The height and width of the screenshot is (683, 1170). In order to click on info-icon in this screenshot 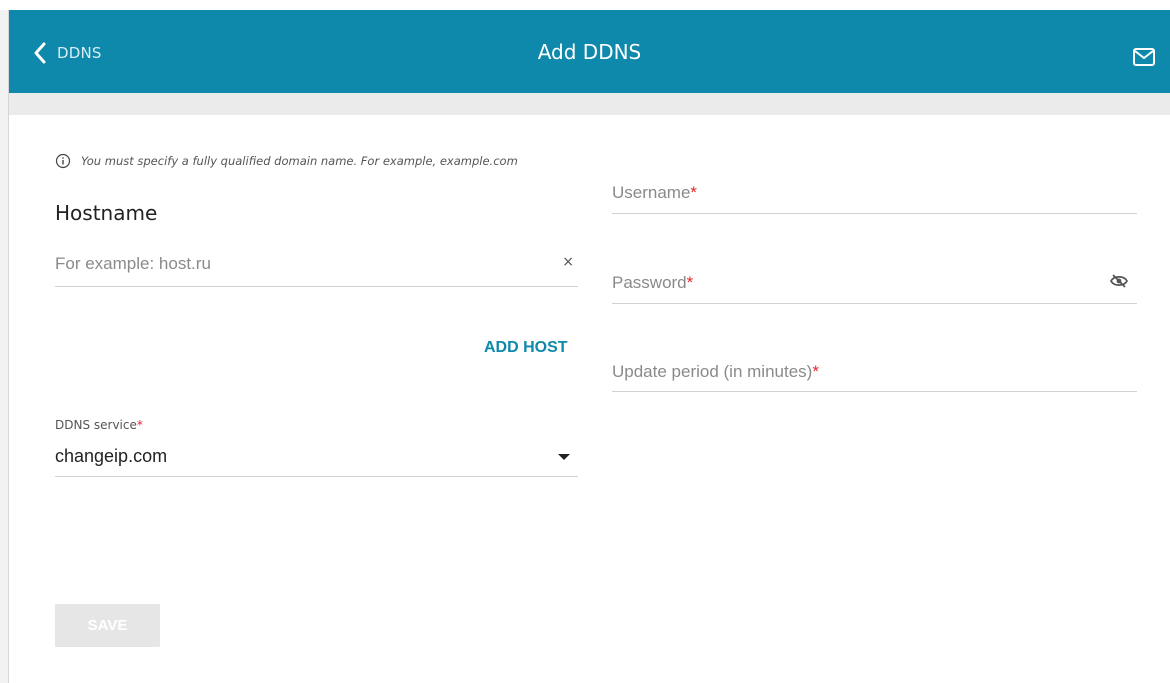, I will do `click(63, 161)`.